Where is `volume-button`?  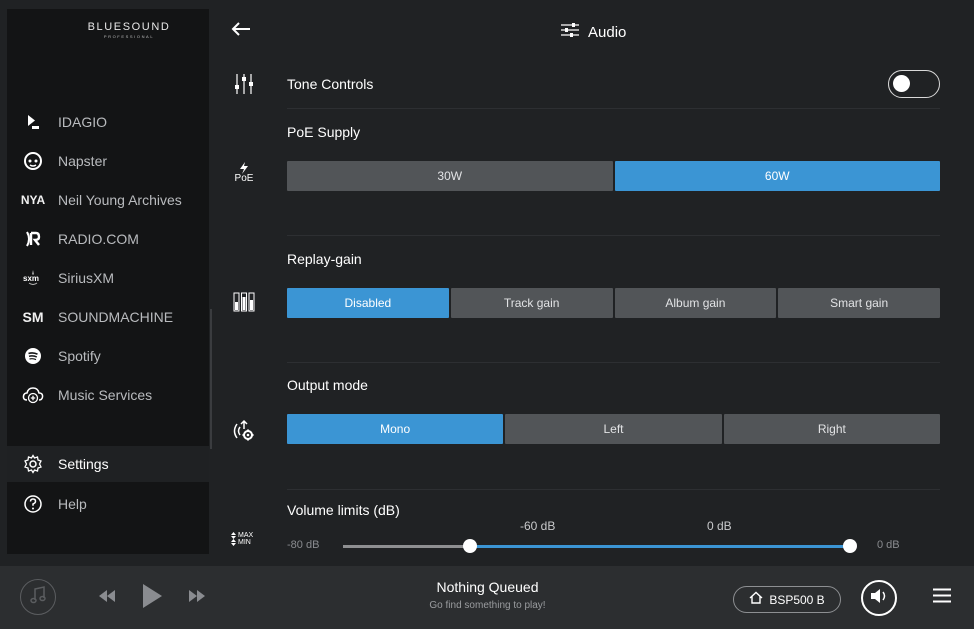
volume-button is located at coordinates (879, 598).